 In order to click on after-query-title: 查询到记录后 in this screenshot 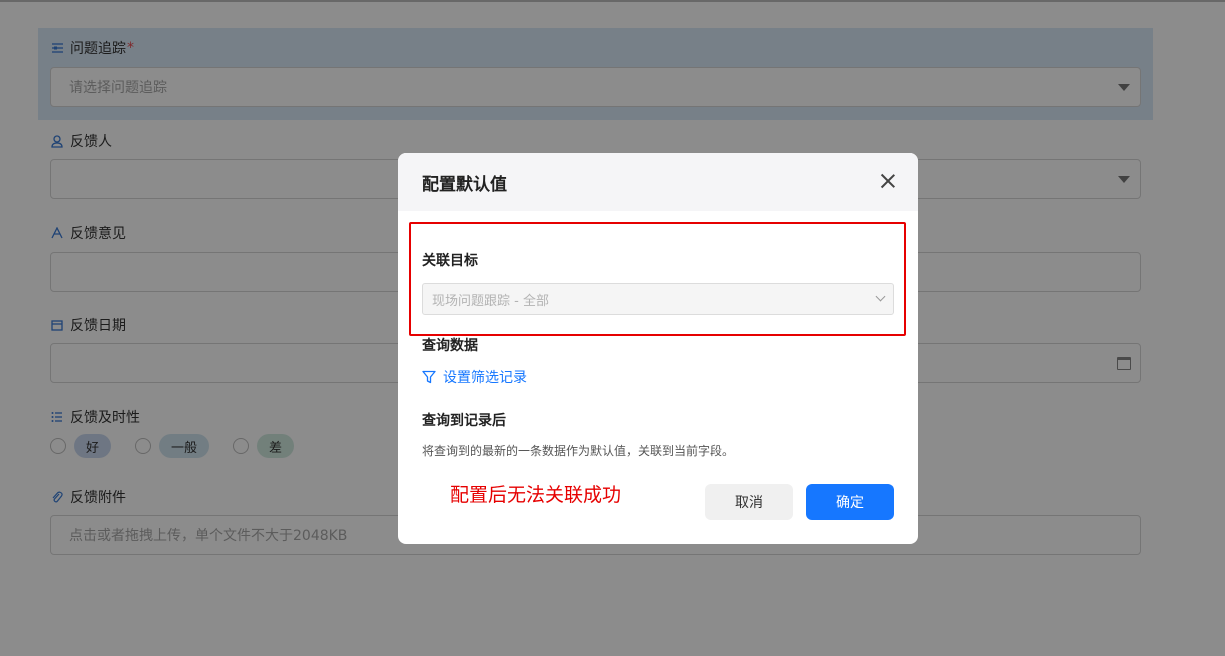, I will do `click(464, 421)`.